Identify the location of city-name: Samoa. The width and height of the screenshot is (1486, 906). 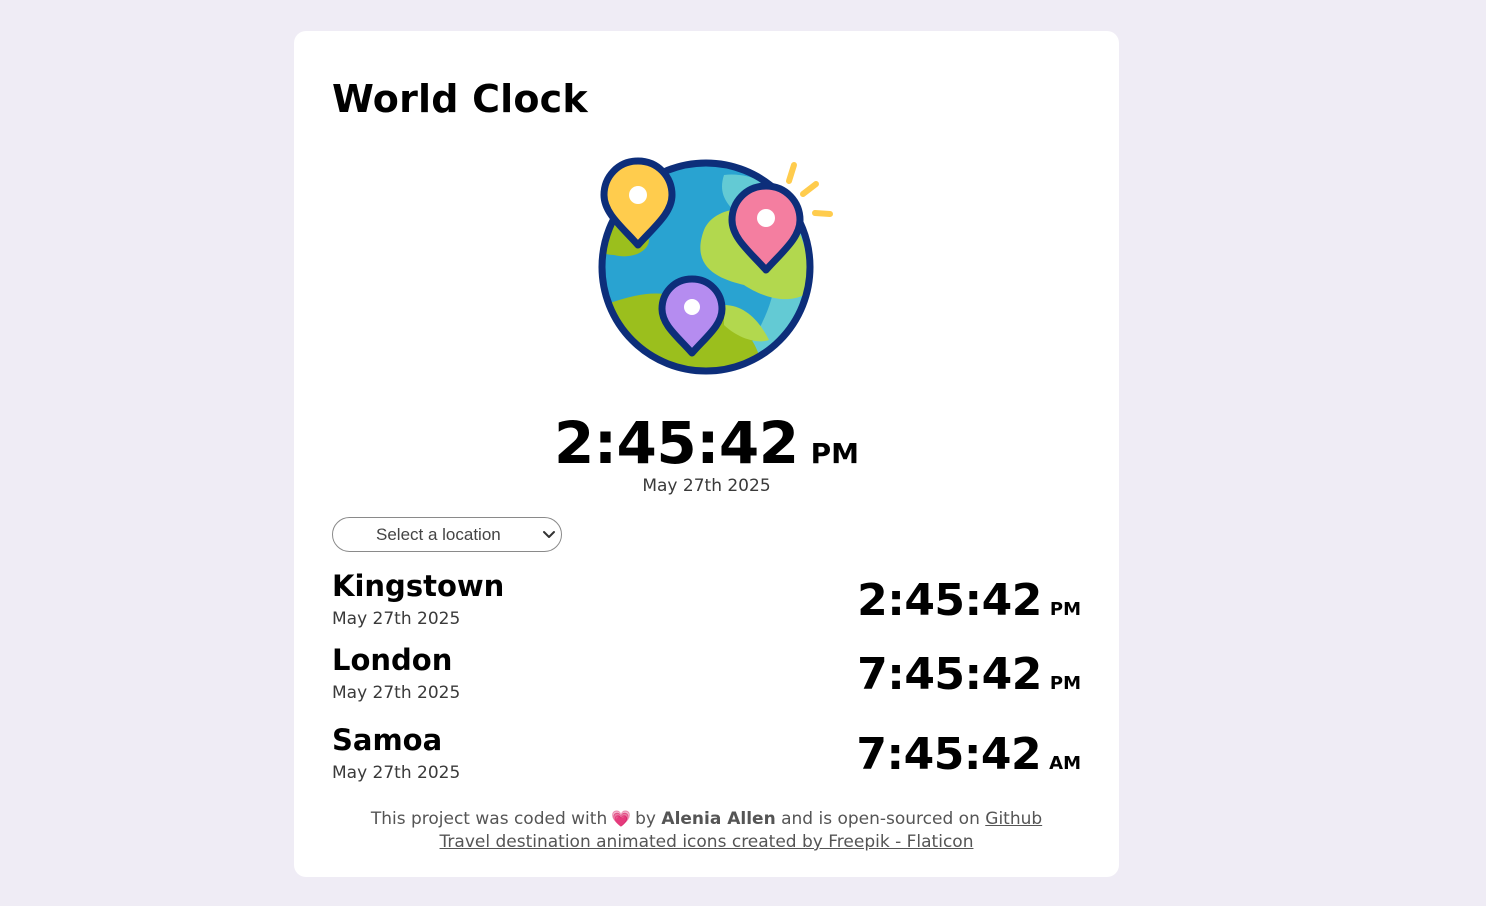
(387, 740).